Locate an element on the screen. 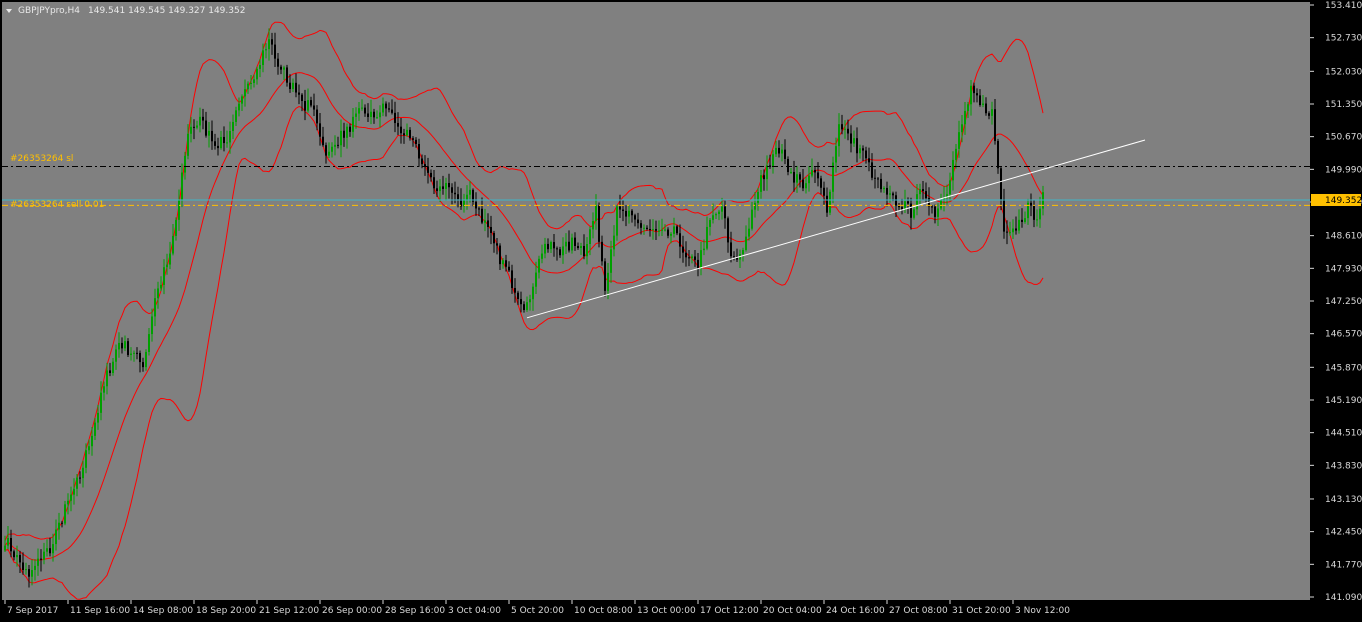  price-tick-label: 151.350 is located at coordinates (1343, 105).